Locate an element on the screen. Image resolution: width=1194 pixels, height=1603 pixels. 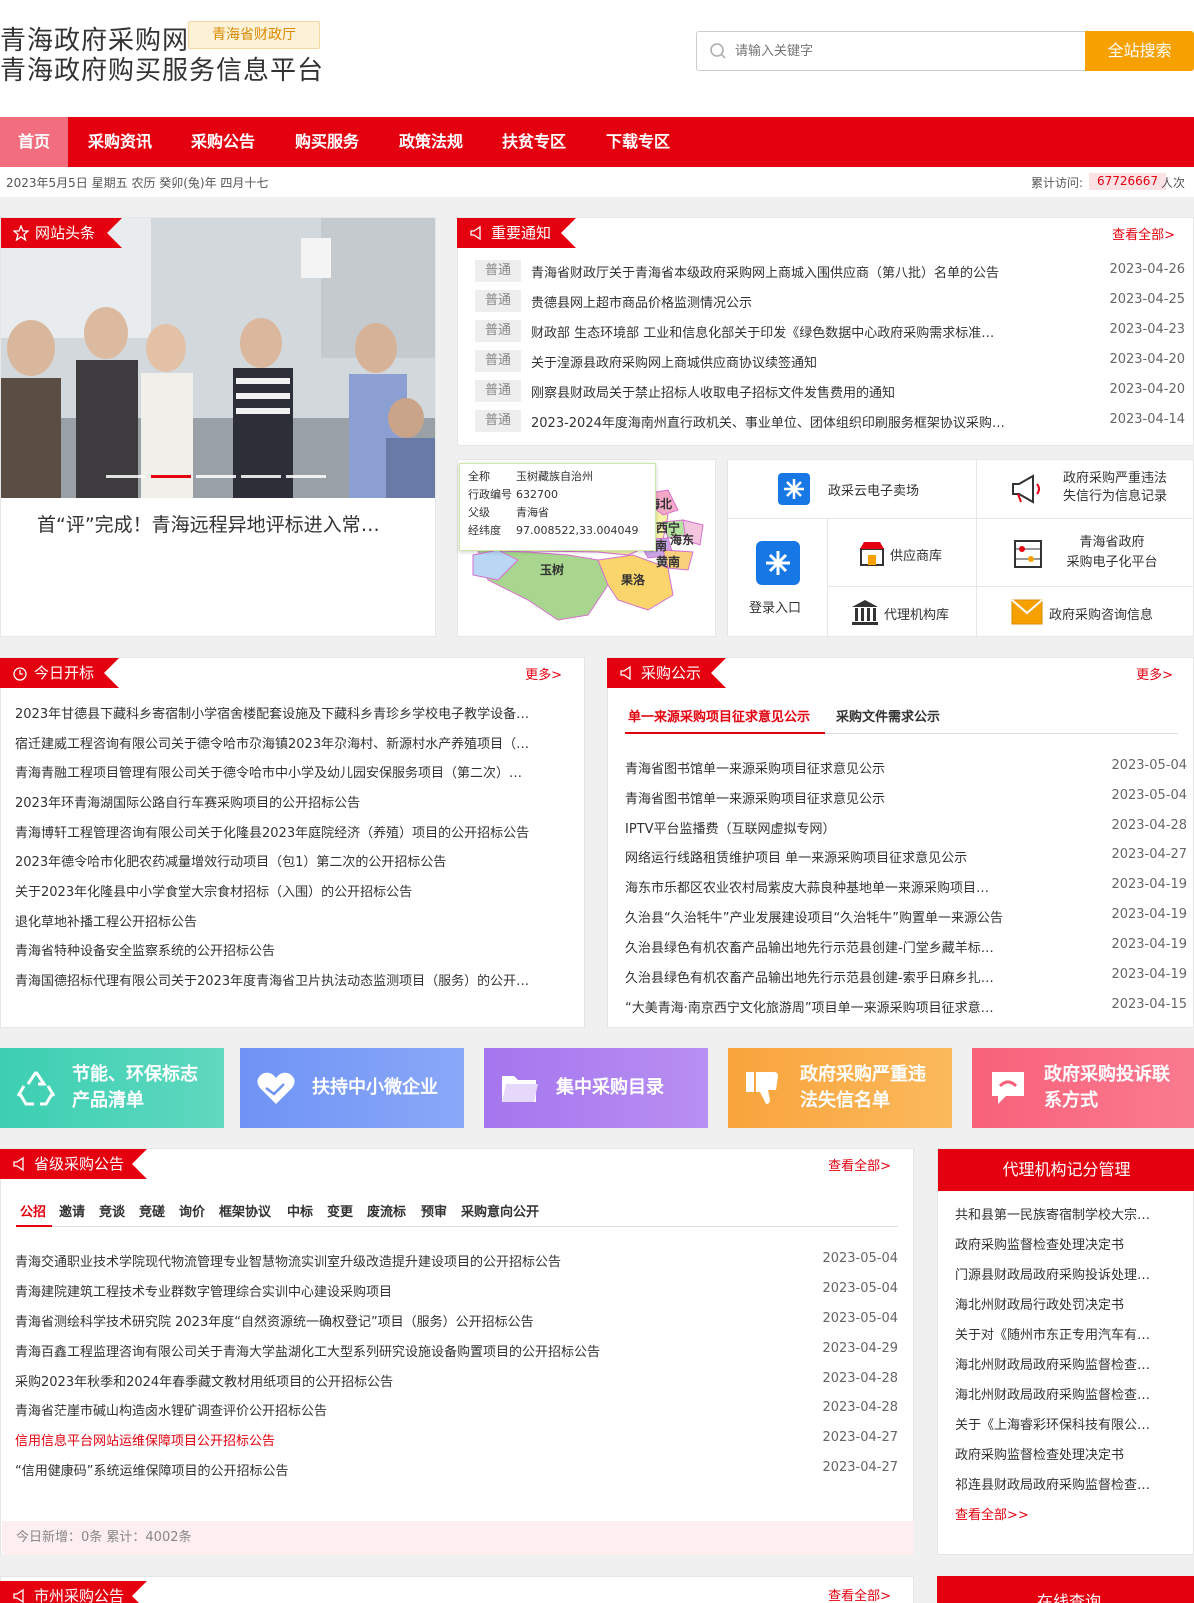
site-subtitle: 青海政府购买服务信息平台 is located at coordinates (162, 68).